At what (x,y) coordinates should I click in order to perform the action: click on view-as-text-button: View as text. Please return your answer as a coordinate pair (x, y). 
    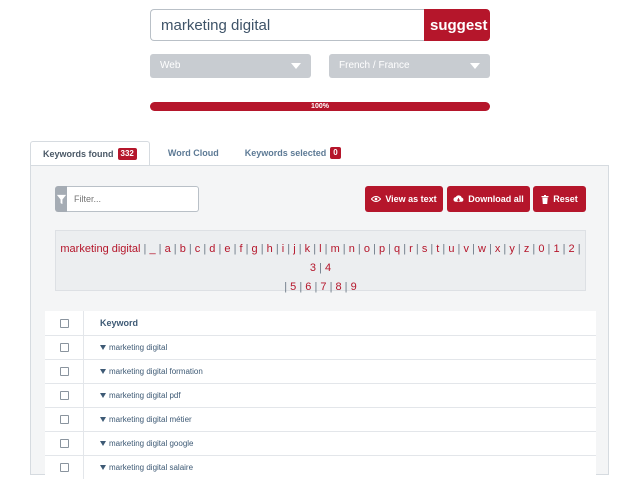
    Looking at the image, I should click on (404, 199).